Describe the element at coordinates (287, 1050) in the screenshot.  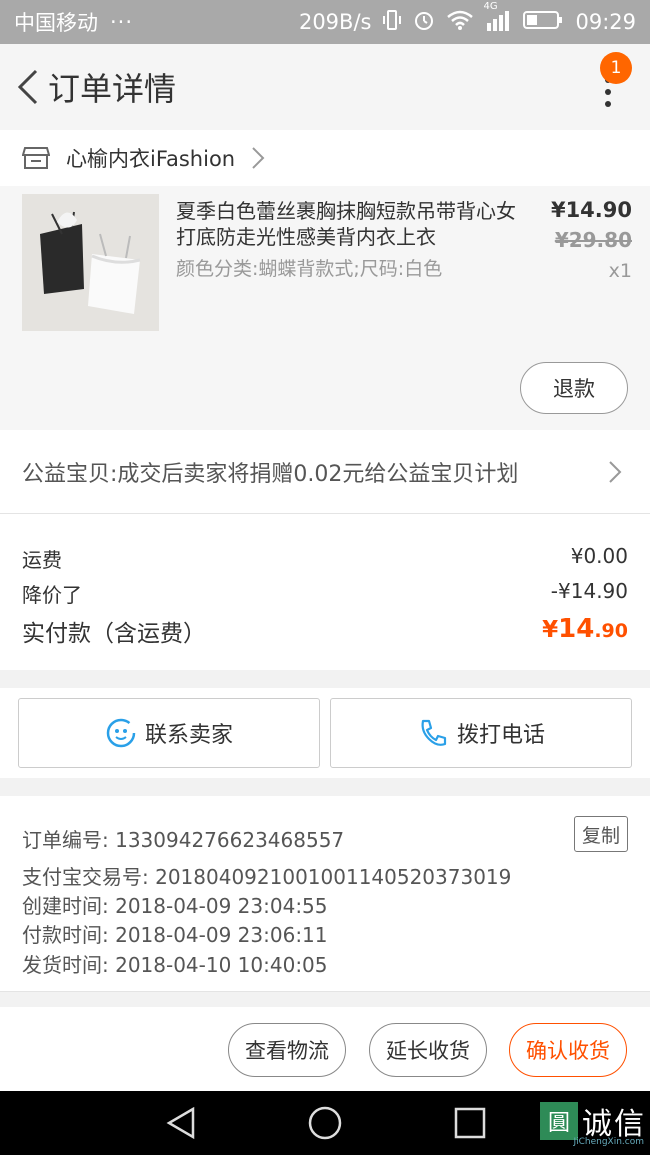
I see `view-logistics-button: 查看物流` at that location.